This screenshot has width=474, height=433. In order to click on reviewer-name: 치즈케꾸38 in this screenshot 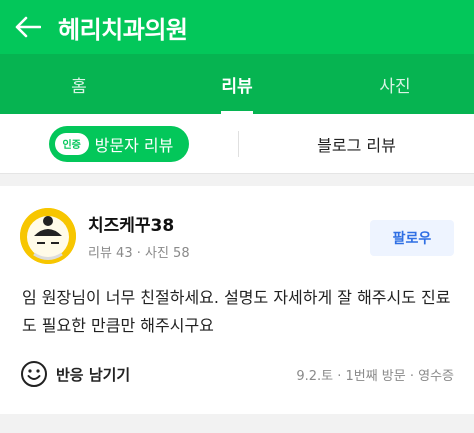, I will do `click(139, 223)`.